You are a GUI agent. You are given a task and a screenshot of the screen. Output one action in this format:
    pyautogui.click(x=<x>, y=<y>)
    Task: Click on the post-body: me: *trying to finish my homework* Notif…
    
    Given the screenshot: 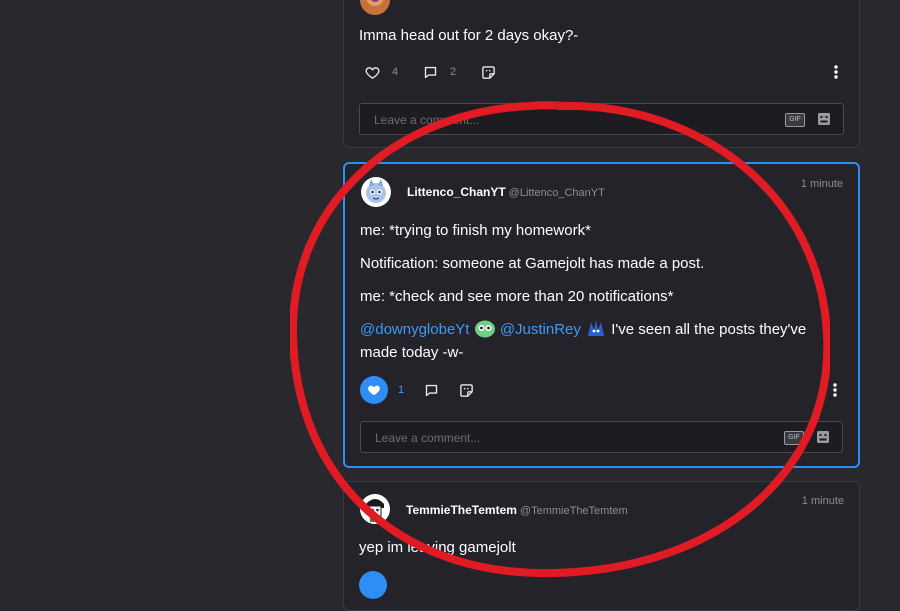 What is the action you would take?
    pyautogui.click(x=594, y=291)
    